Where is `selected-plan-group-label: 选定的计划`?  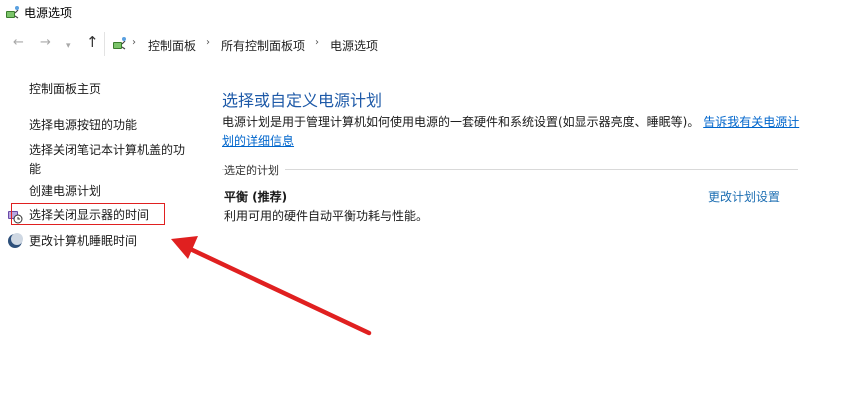
selected-plan-group-label: 选定的计划 is located at coordinates (254, 170).